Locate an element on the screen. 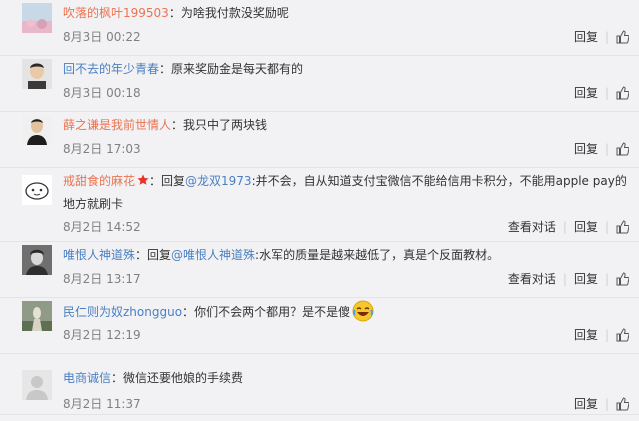 This screenshot has width=639, height=421. star-badge-icon is located at coordinates (143, 178).